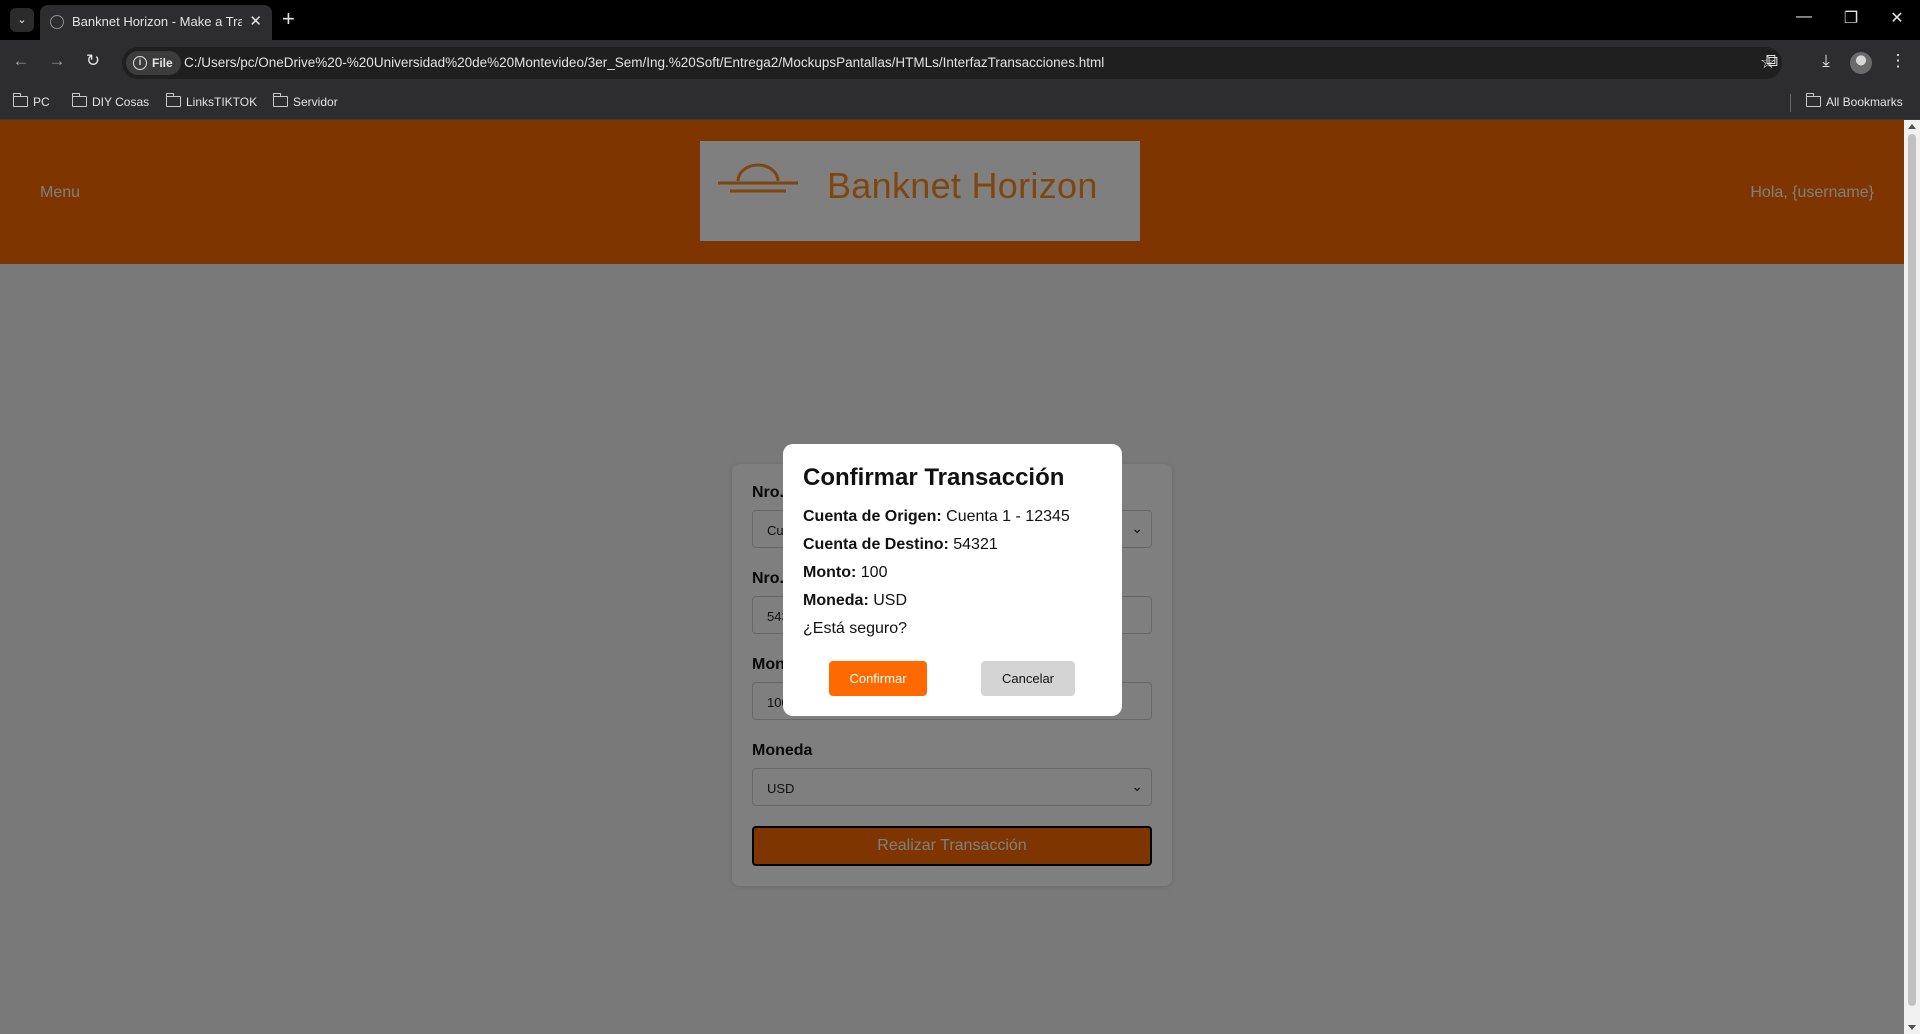 This screenshot has width=1920, height=1034. I want to click on modal-origin-value: Cuenta 1 - 12345, so click(1008, 516).